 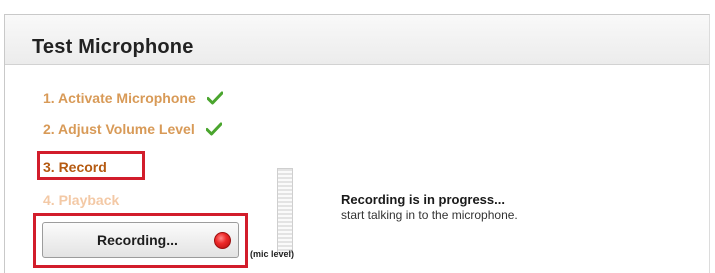 I want to click on mic-level-meter, so click(x=285, y=210).